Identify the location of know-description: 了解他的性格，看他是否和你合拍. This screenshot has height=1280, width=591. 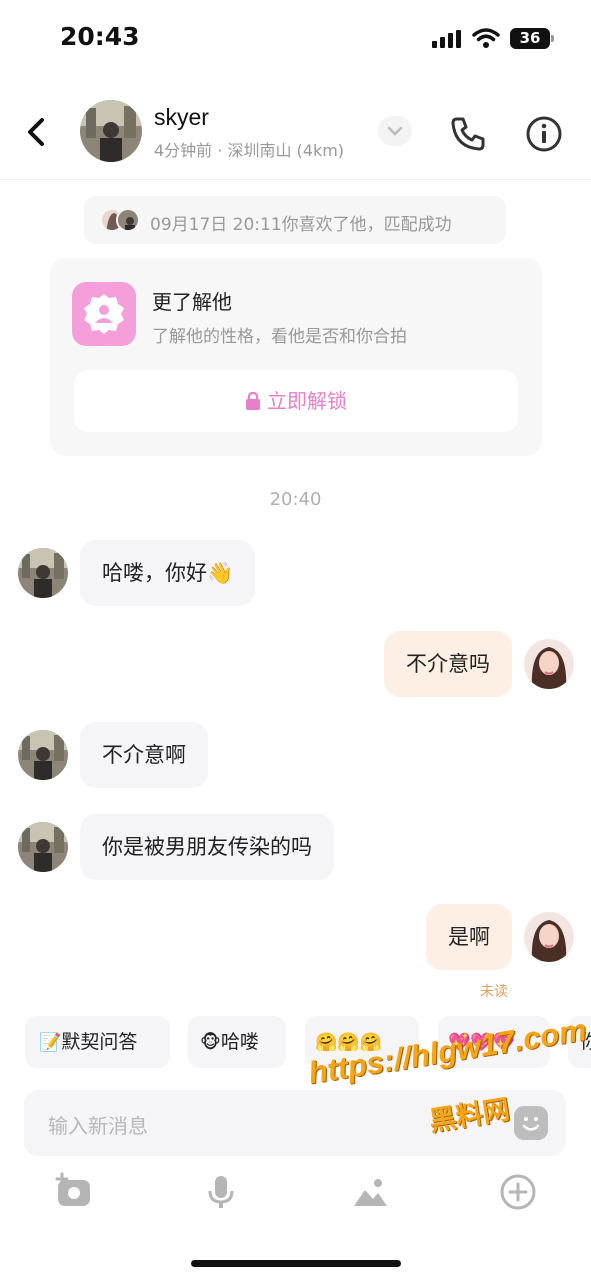
(279, 337).